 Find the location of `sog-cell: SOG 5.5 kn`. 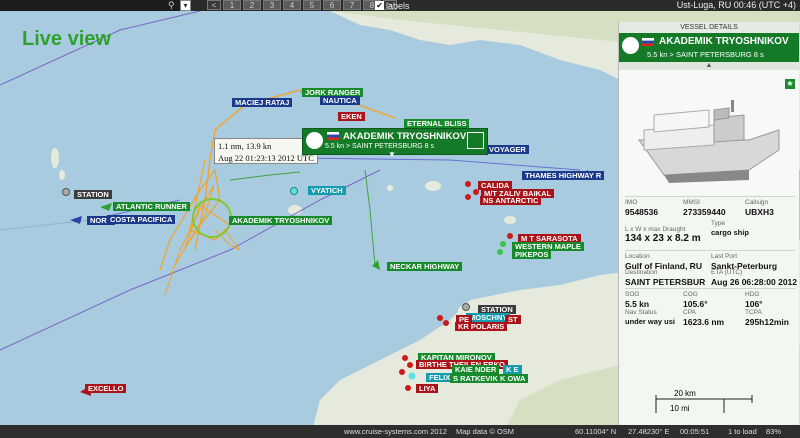

sog-cell: SOG 5.5 kn is located at coordinates (637, 300).